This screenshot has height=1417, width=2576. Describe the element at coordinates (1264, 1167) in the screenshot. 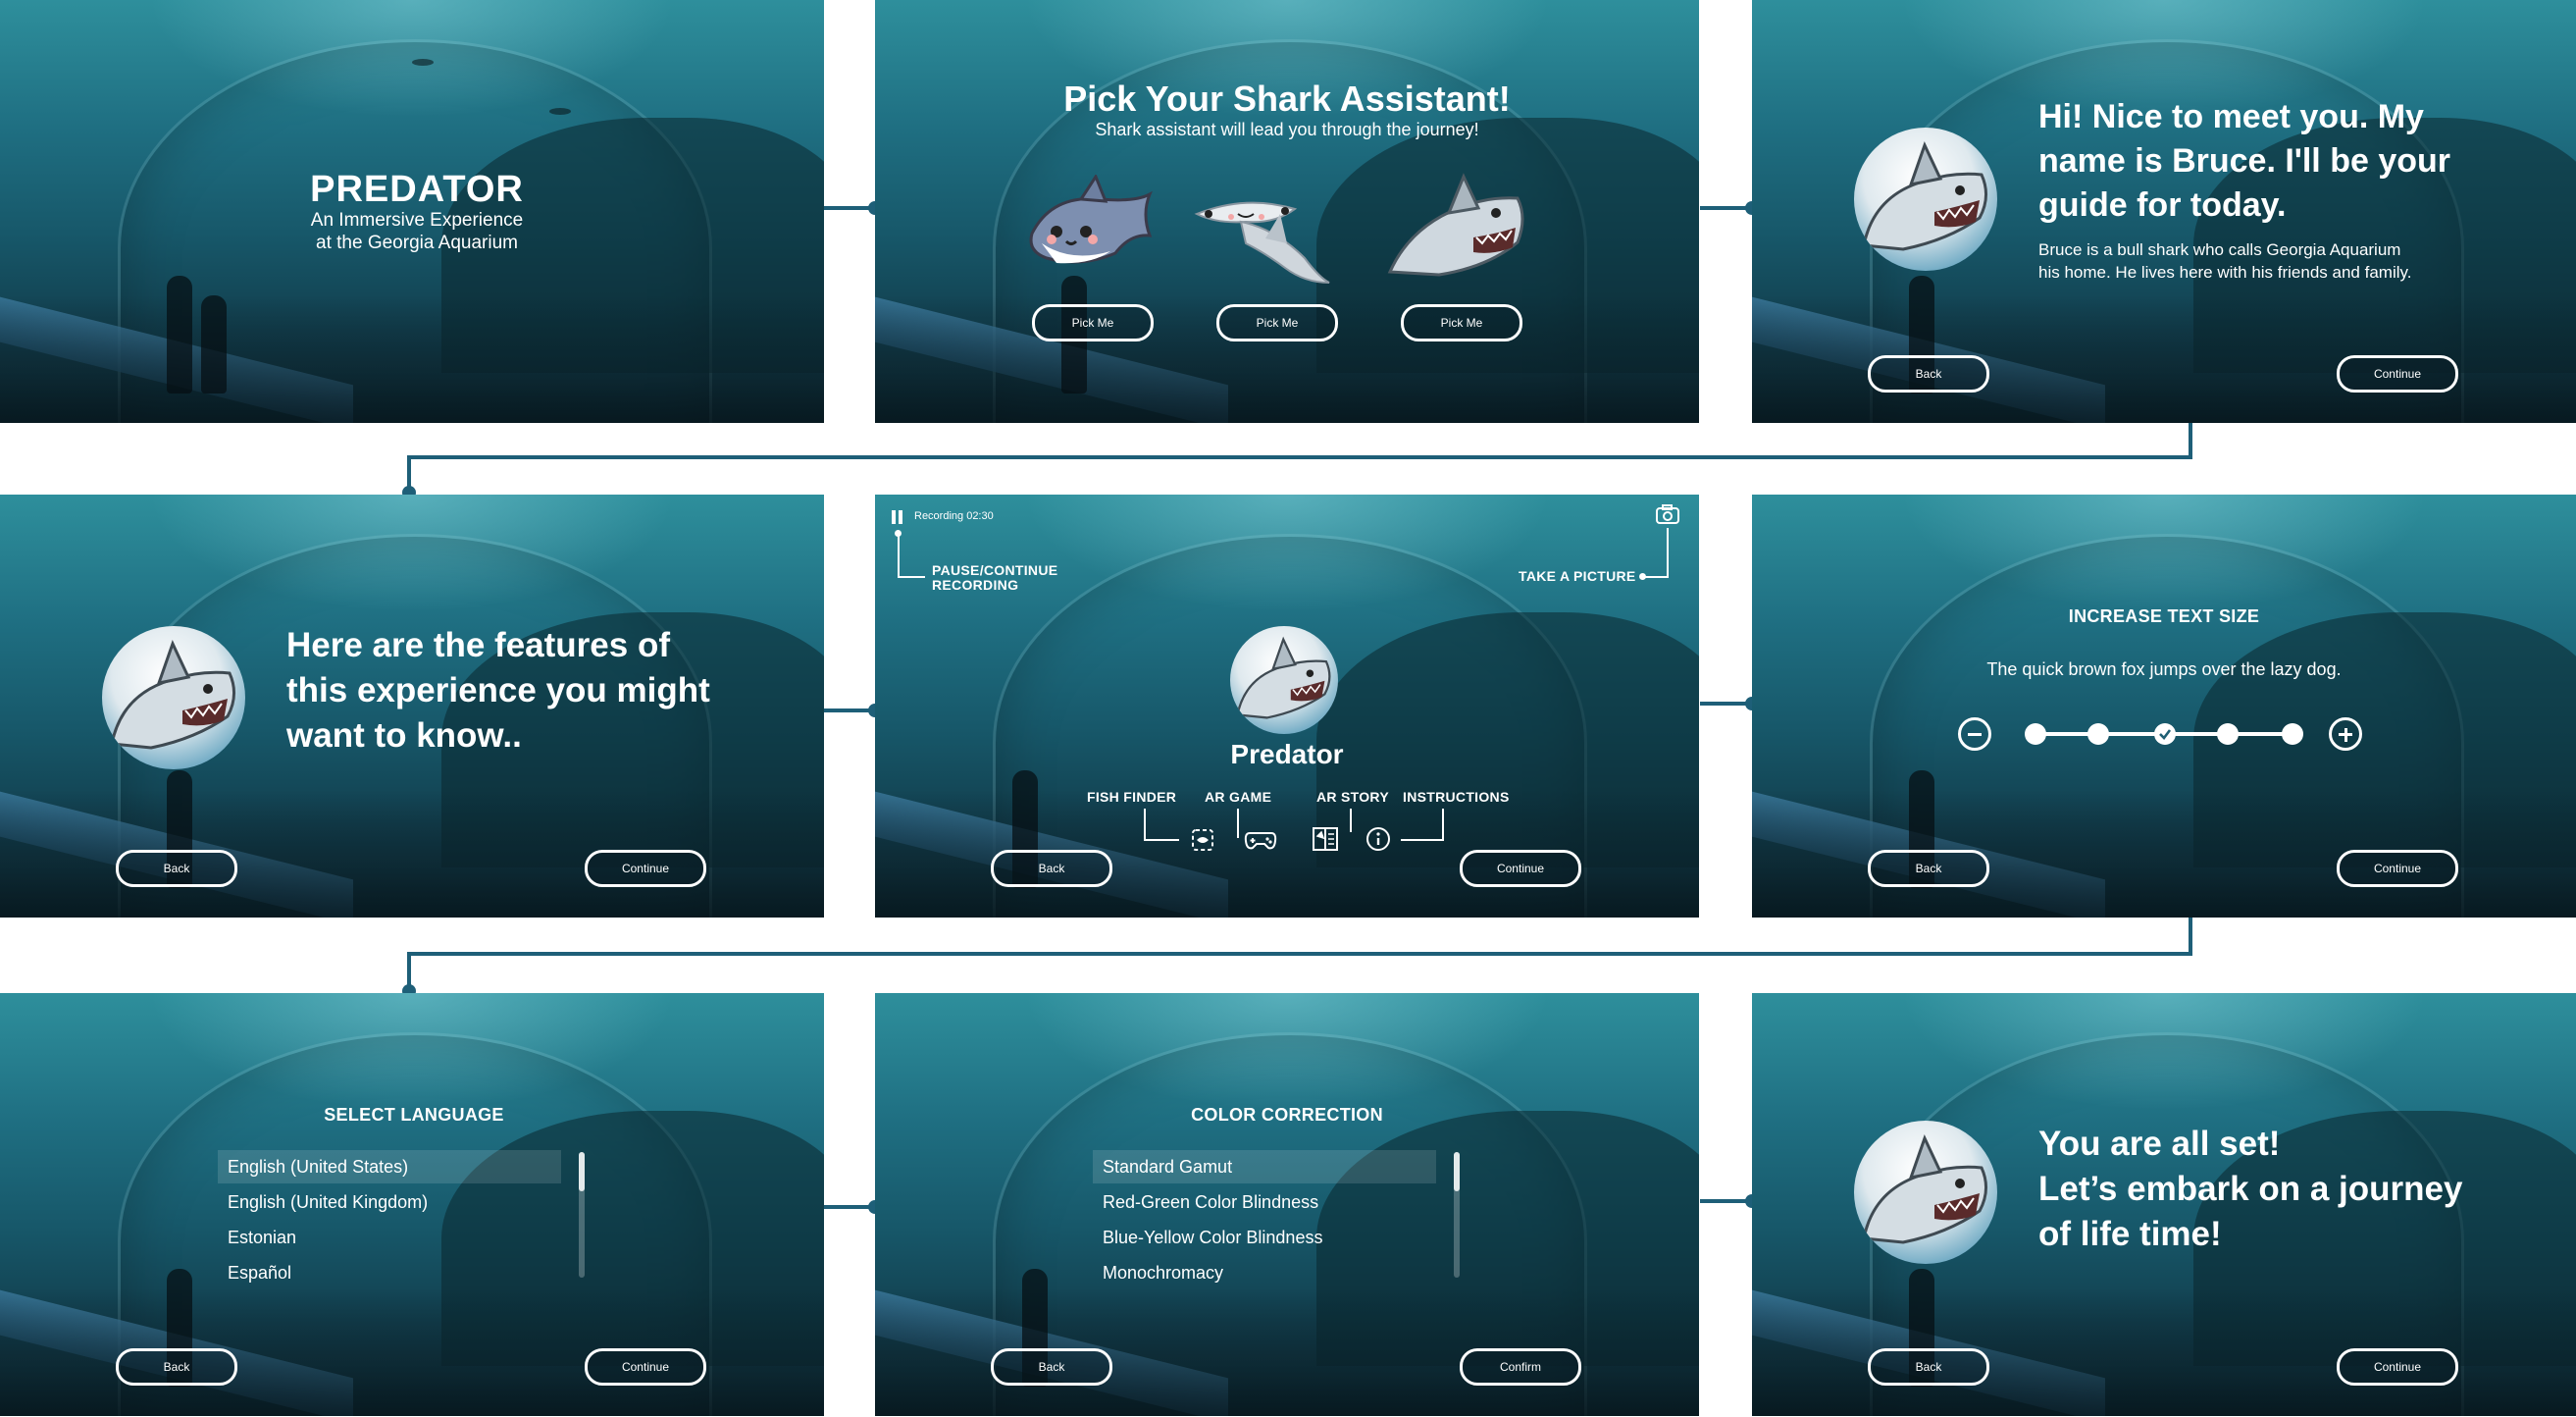

I see `color-mode-option: Standard Gamut` at that location.